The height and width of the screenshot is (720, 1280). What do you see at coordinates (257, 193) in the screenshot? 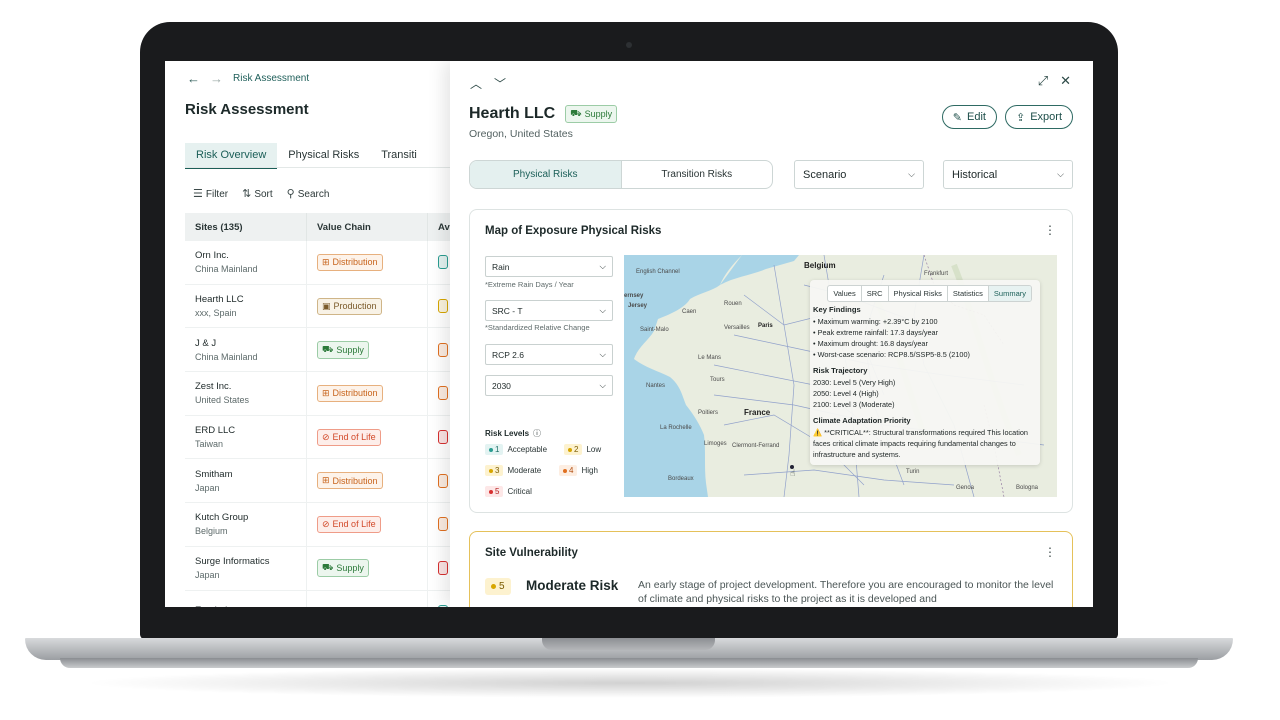
I see `sort-button: ⇅ Sort` at bounding box center [257, 193].